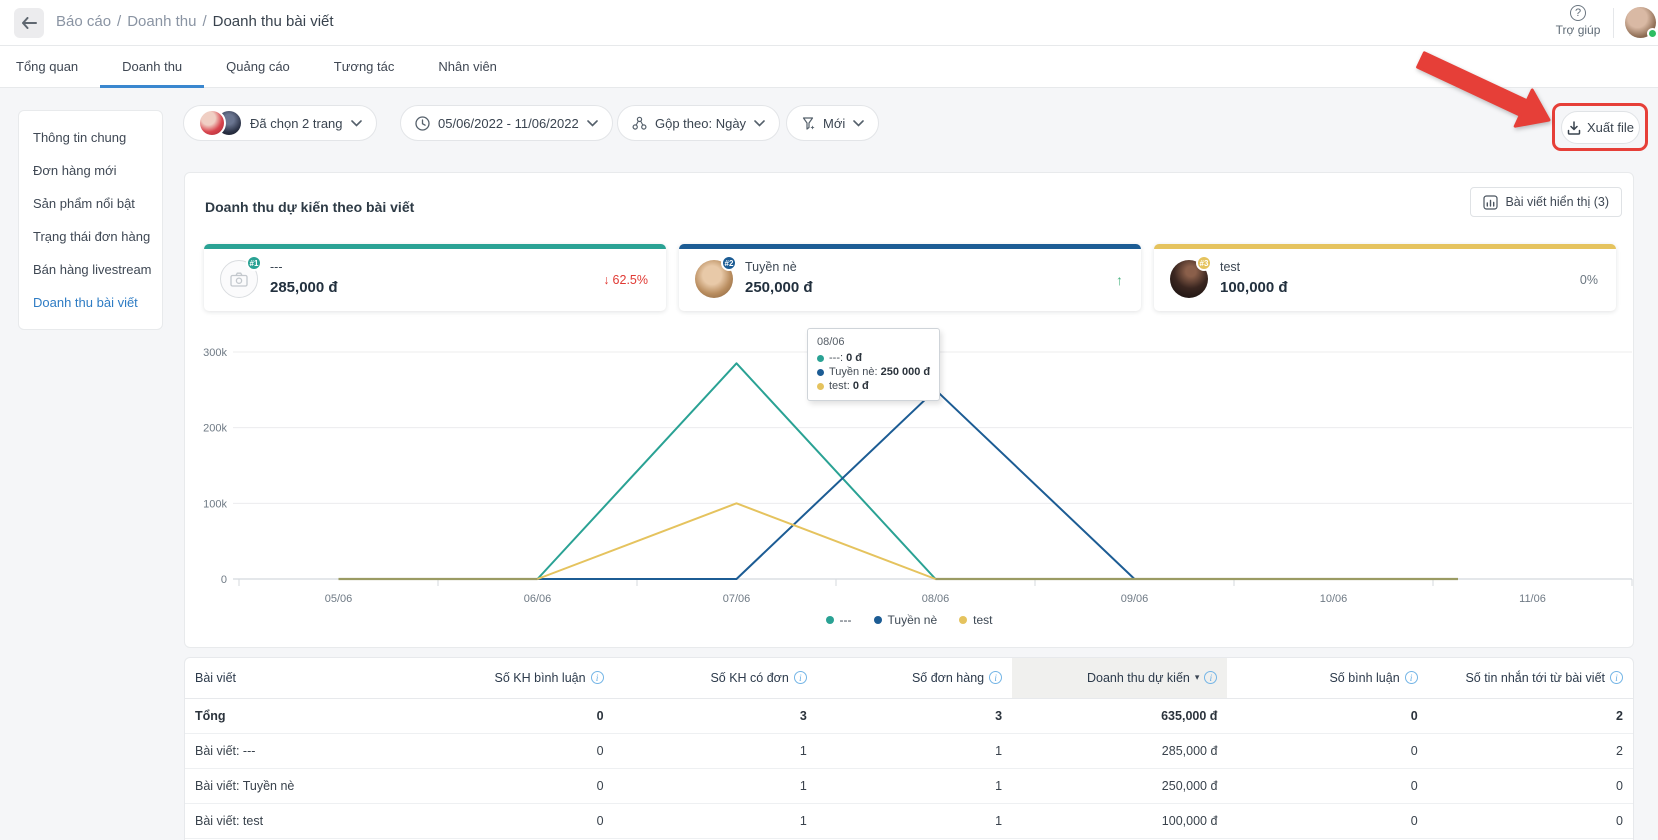 This screenshot has height=840, width=1658. Describe the element at coordinates (300, 821) in the screenshot. I see `post-link: Bài viết: test` at that location.